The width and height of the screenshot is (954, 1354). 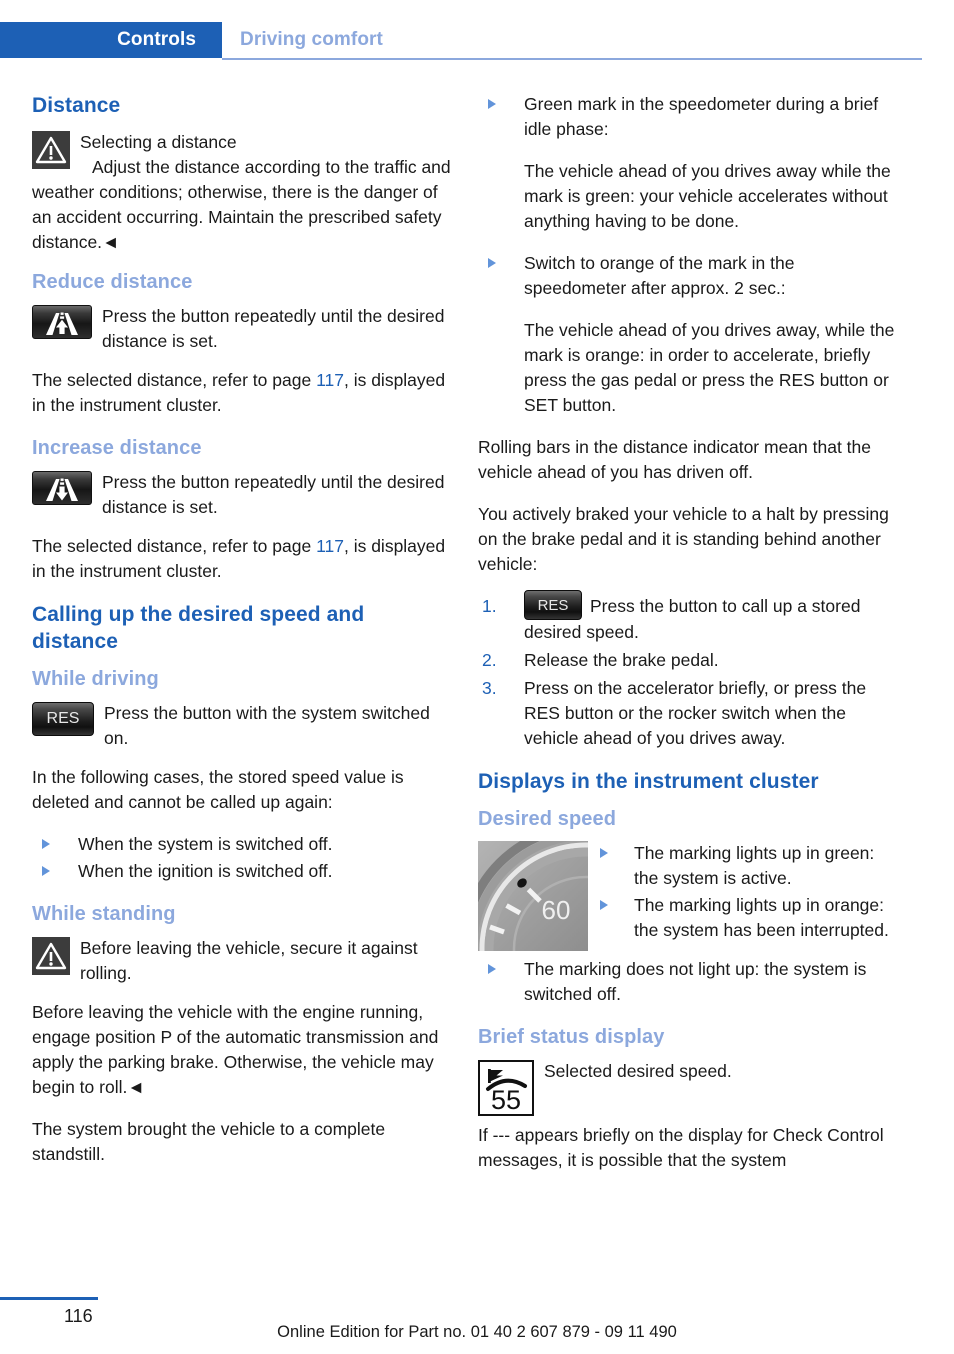 What do you see at coordinates (330, 380) in the screenshot?
I see `page-reference-link-117-reduce: 117` at bounding box center [330, 380].